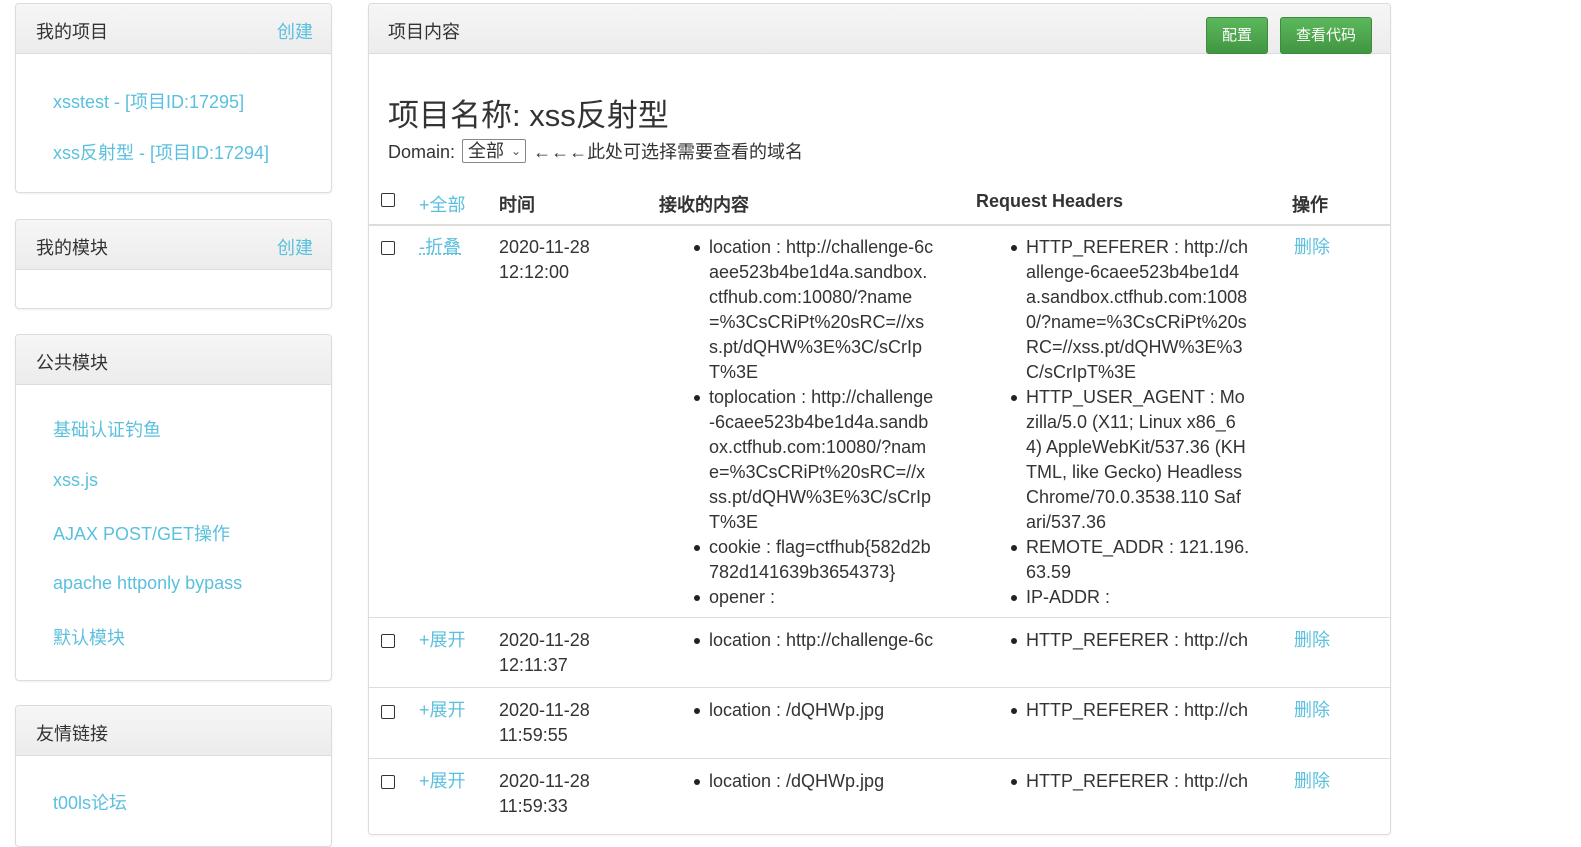  What do you see at coordinates (173, 29) in the screenshot?
I see `my-projects-header: 我的项目 创建` at bounding box center [173, 29].